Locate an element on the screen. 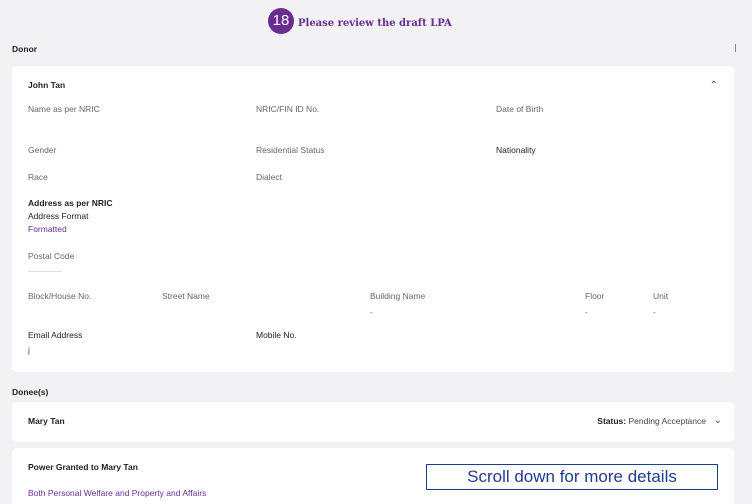 Image resolution: width=752 pixels, height=504 pixels. scroll-hint-callout: Scroll down for more details is located at coordinates (572, 477).